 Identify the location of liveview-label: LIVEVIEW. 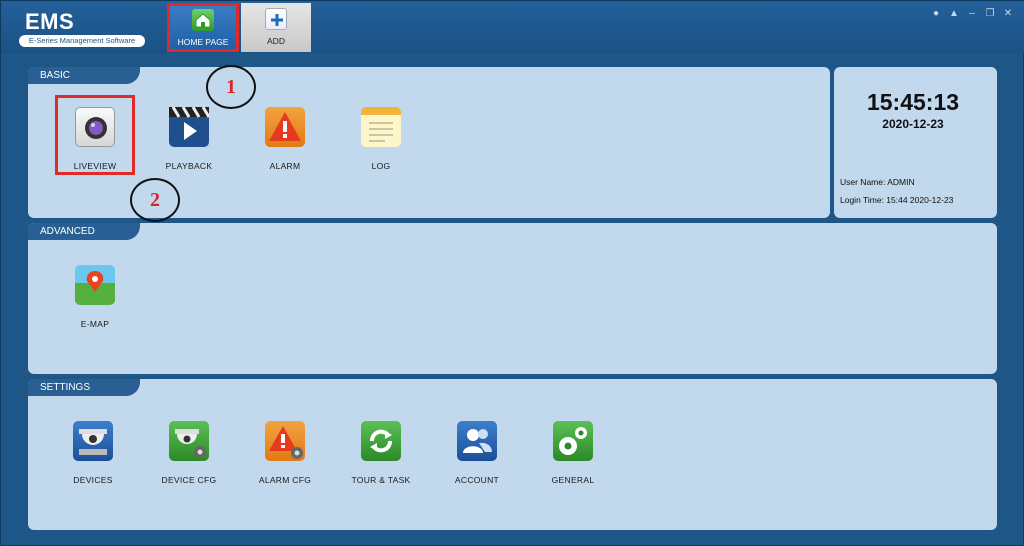
(95, 166).